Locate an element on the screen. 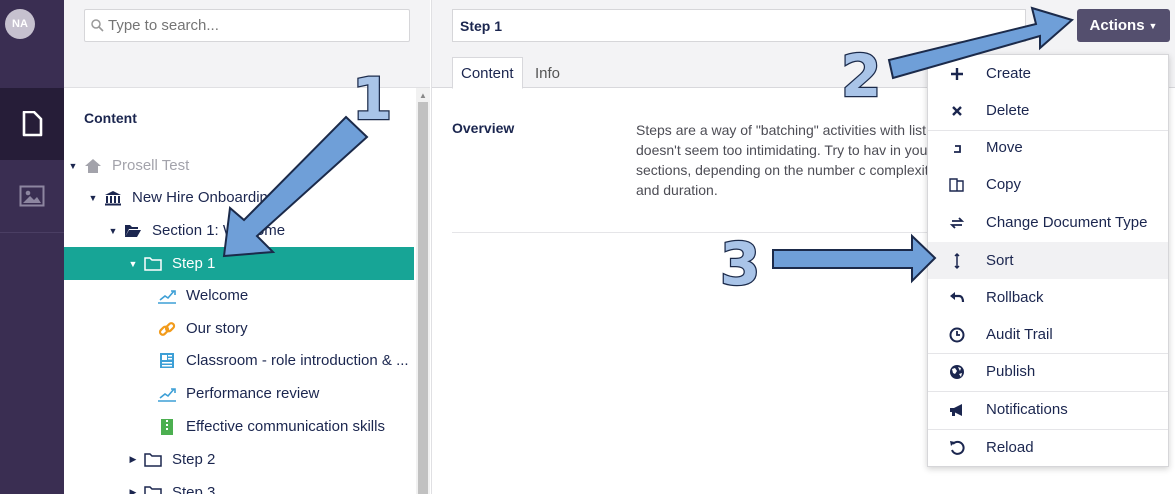  avatar: NA is located at coordinates (20, 24).